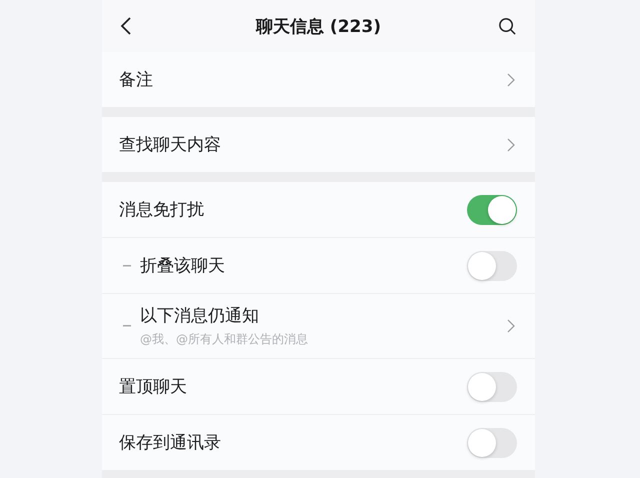  I want to click on setting-label: 以下消息仍通知, so click(200, 316).